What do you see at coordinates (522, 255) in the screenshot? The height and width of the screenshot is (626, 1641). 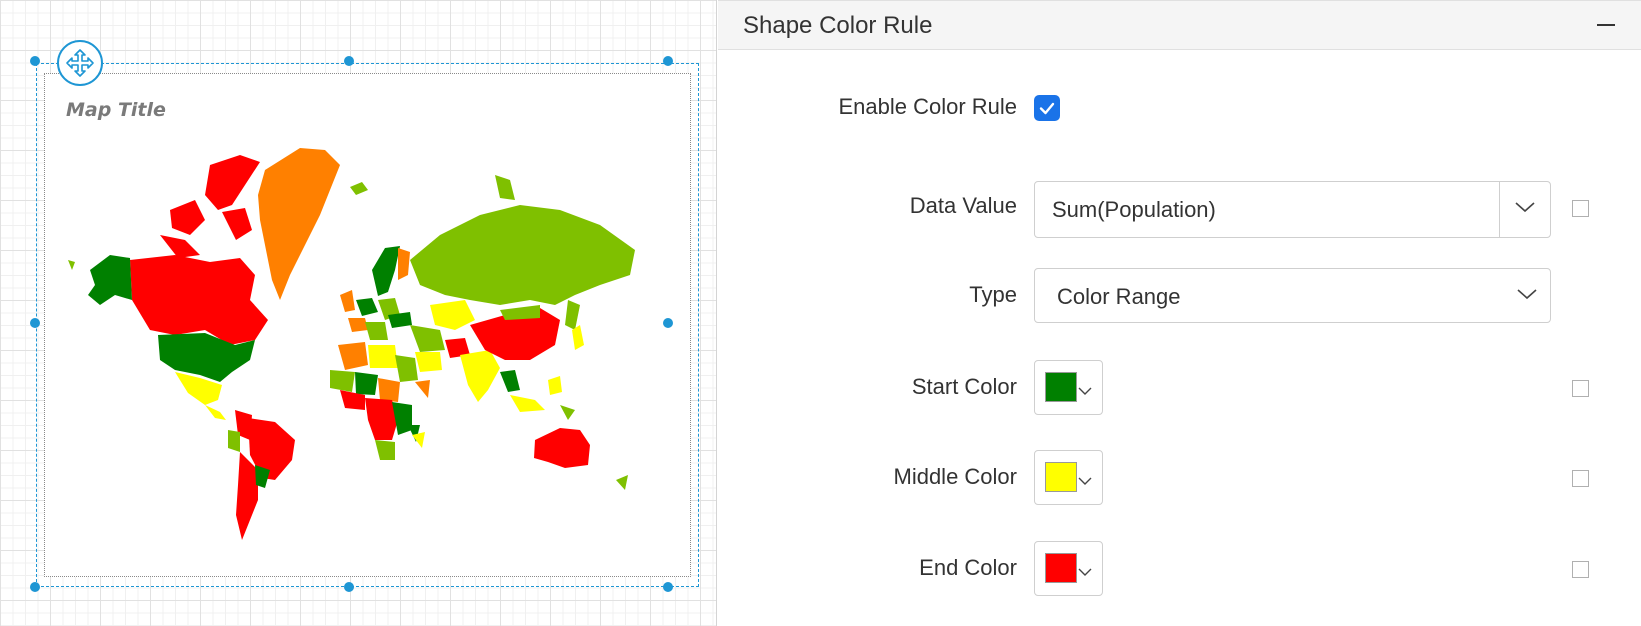 I see `map-shape-russia` at bounding box center [522, 255].